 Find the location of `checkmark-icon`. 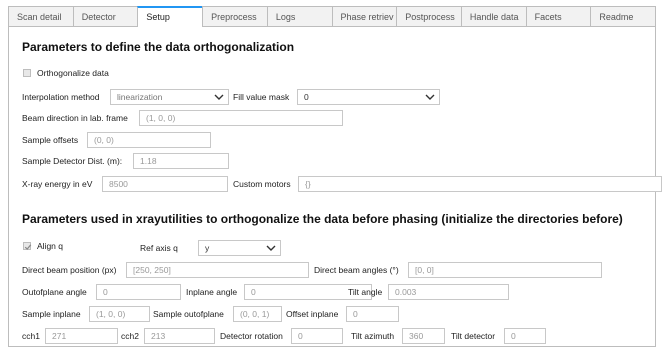

checkmark-icon is located at coordinates (28, 247).